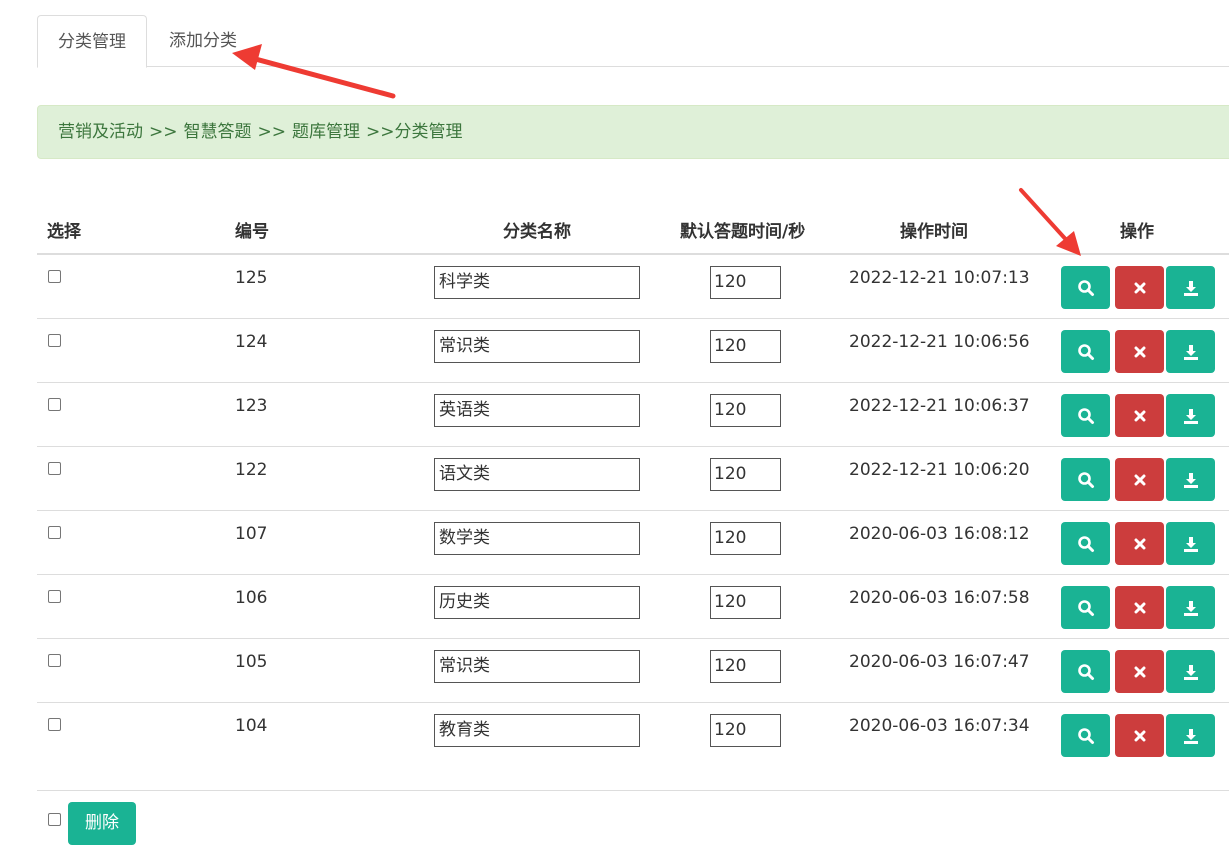 The height and width of the screenshot is (868, 1229). I want to click on operation-time: 2020-06-03 16:08:12, so click(939, 534).